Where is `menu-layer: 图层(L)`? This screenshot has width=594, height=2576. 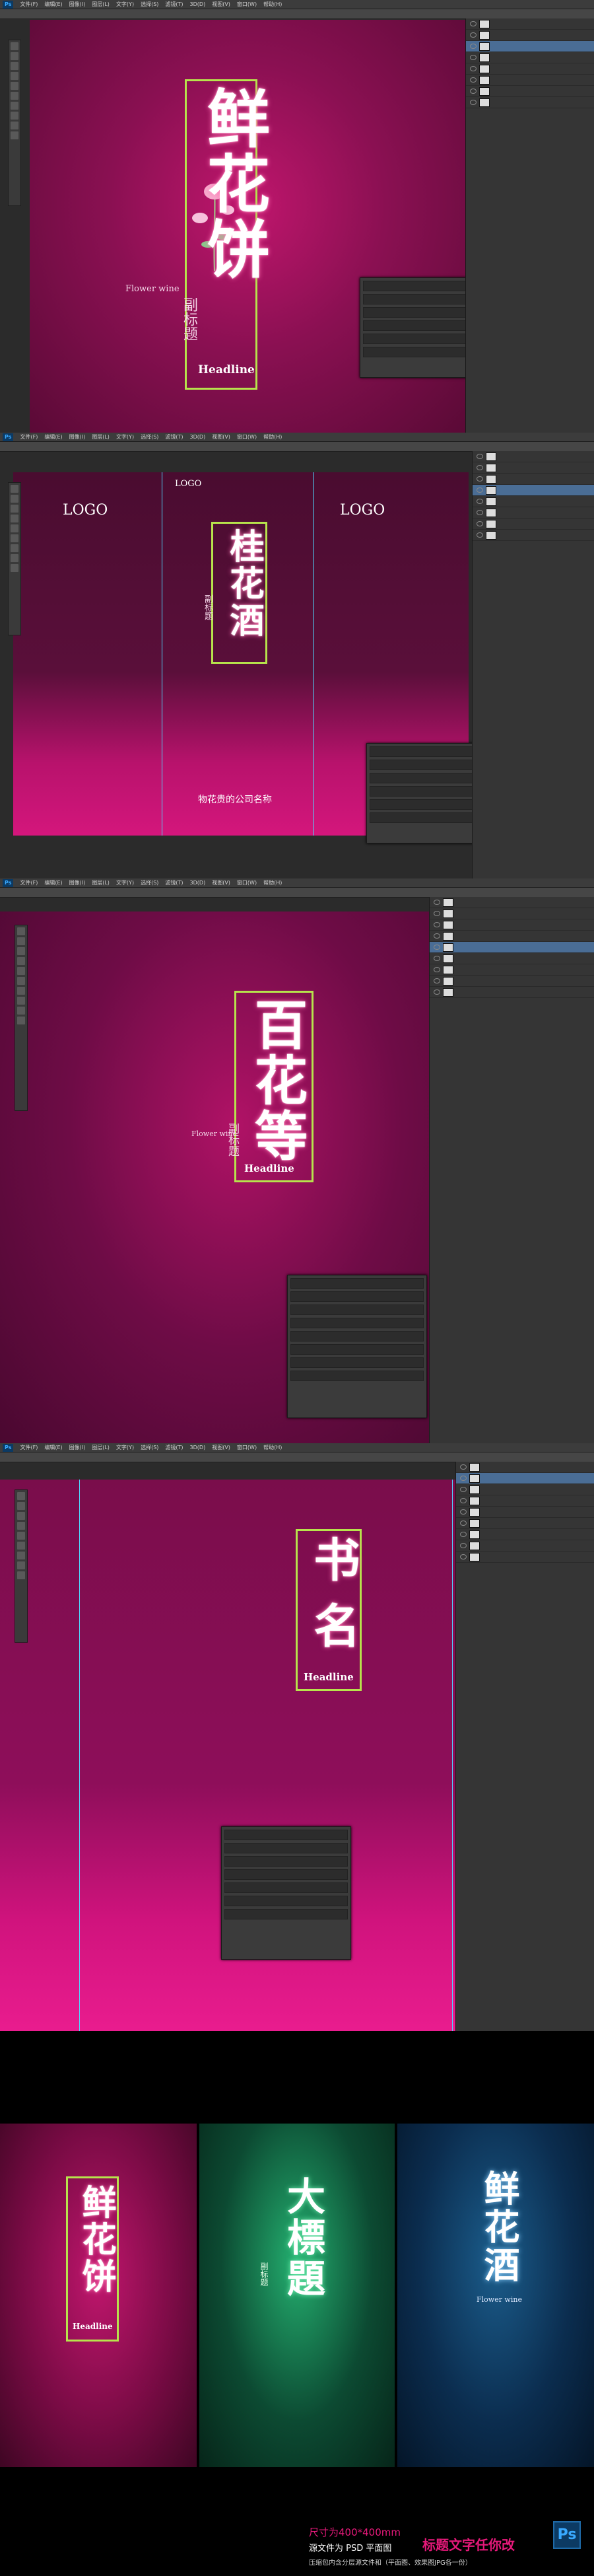
menu-layer: 图层(L) is located at coordinates (101, 4).